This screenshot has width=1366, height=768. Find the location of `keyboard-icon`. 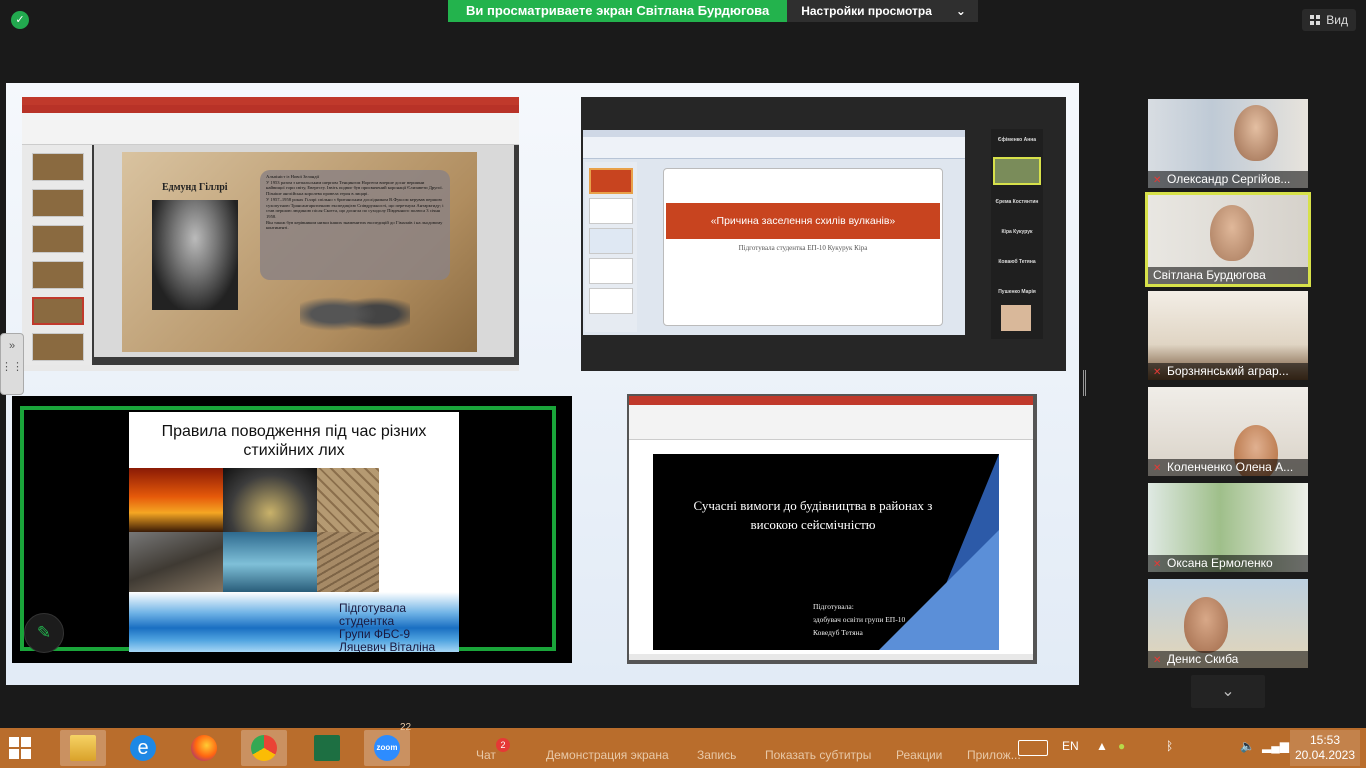

keyboard-icon is located at coordinates (1033, 748).